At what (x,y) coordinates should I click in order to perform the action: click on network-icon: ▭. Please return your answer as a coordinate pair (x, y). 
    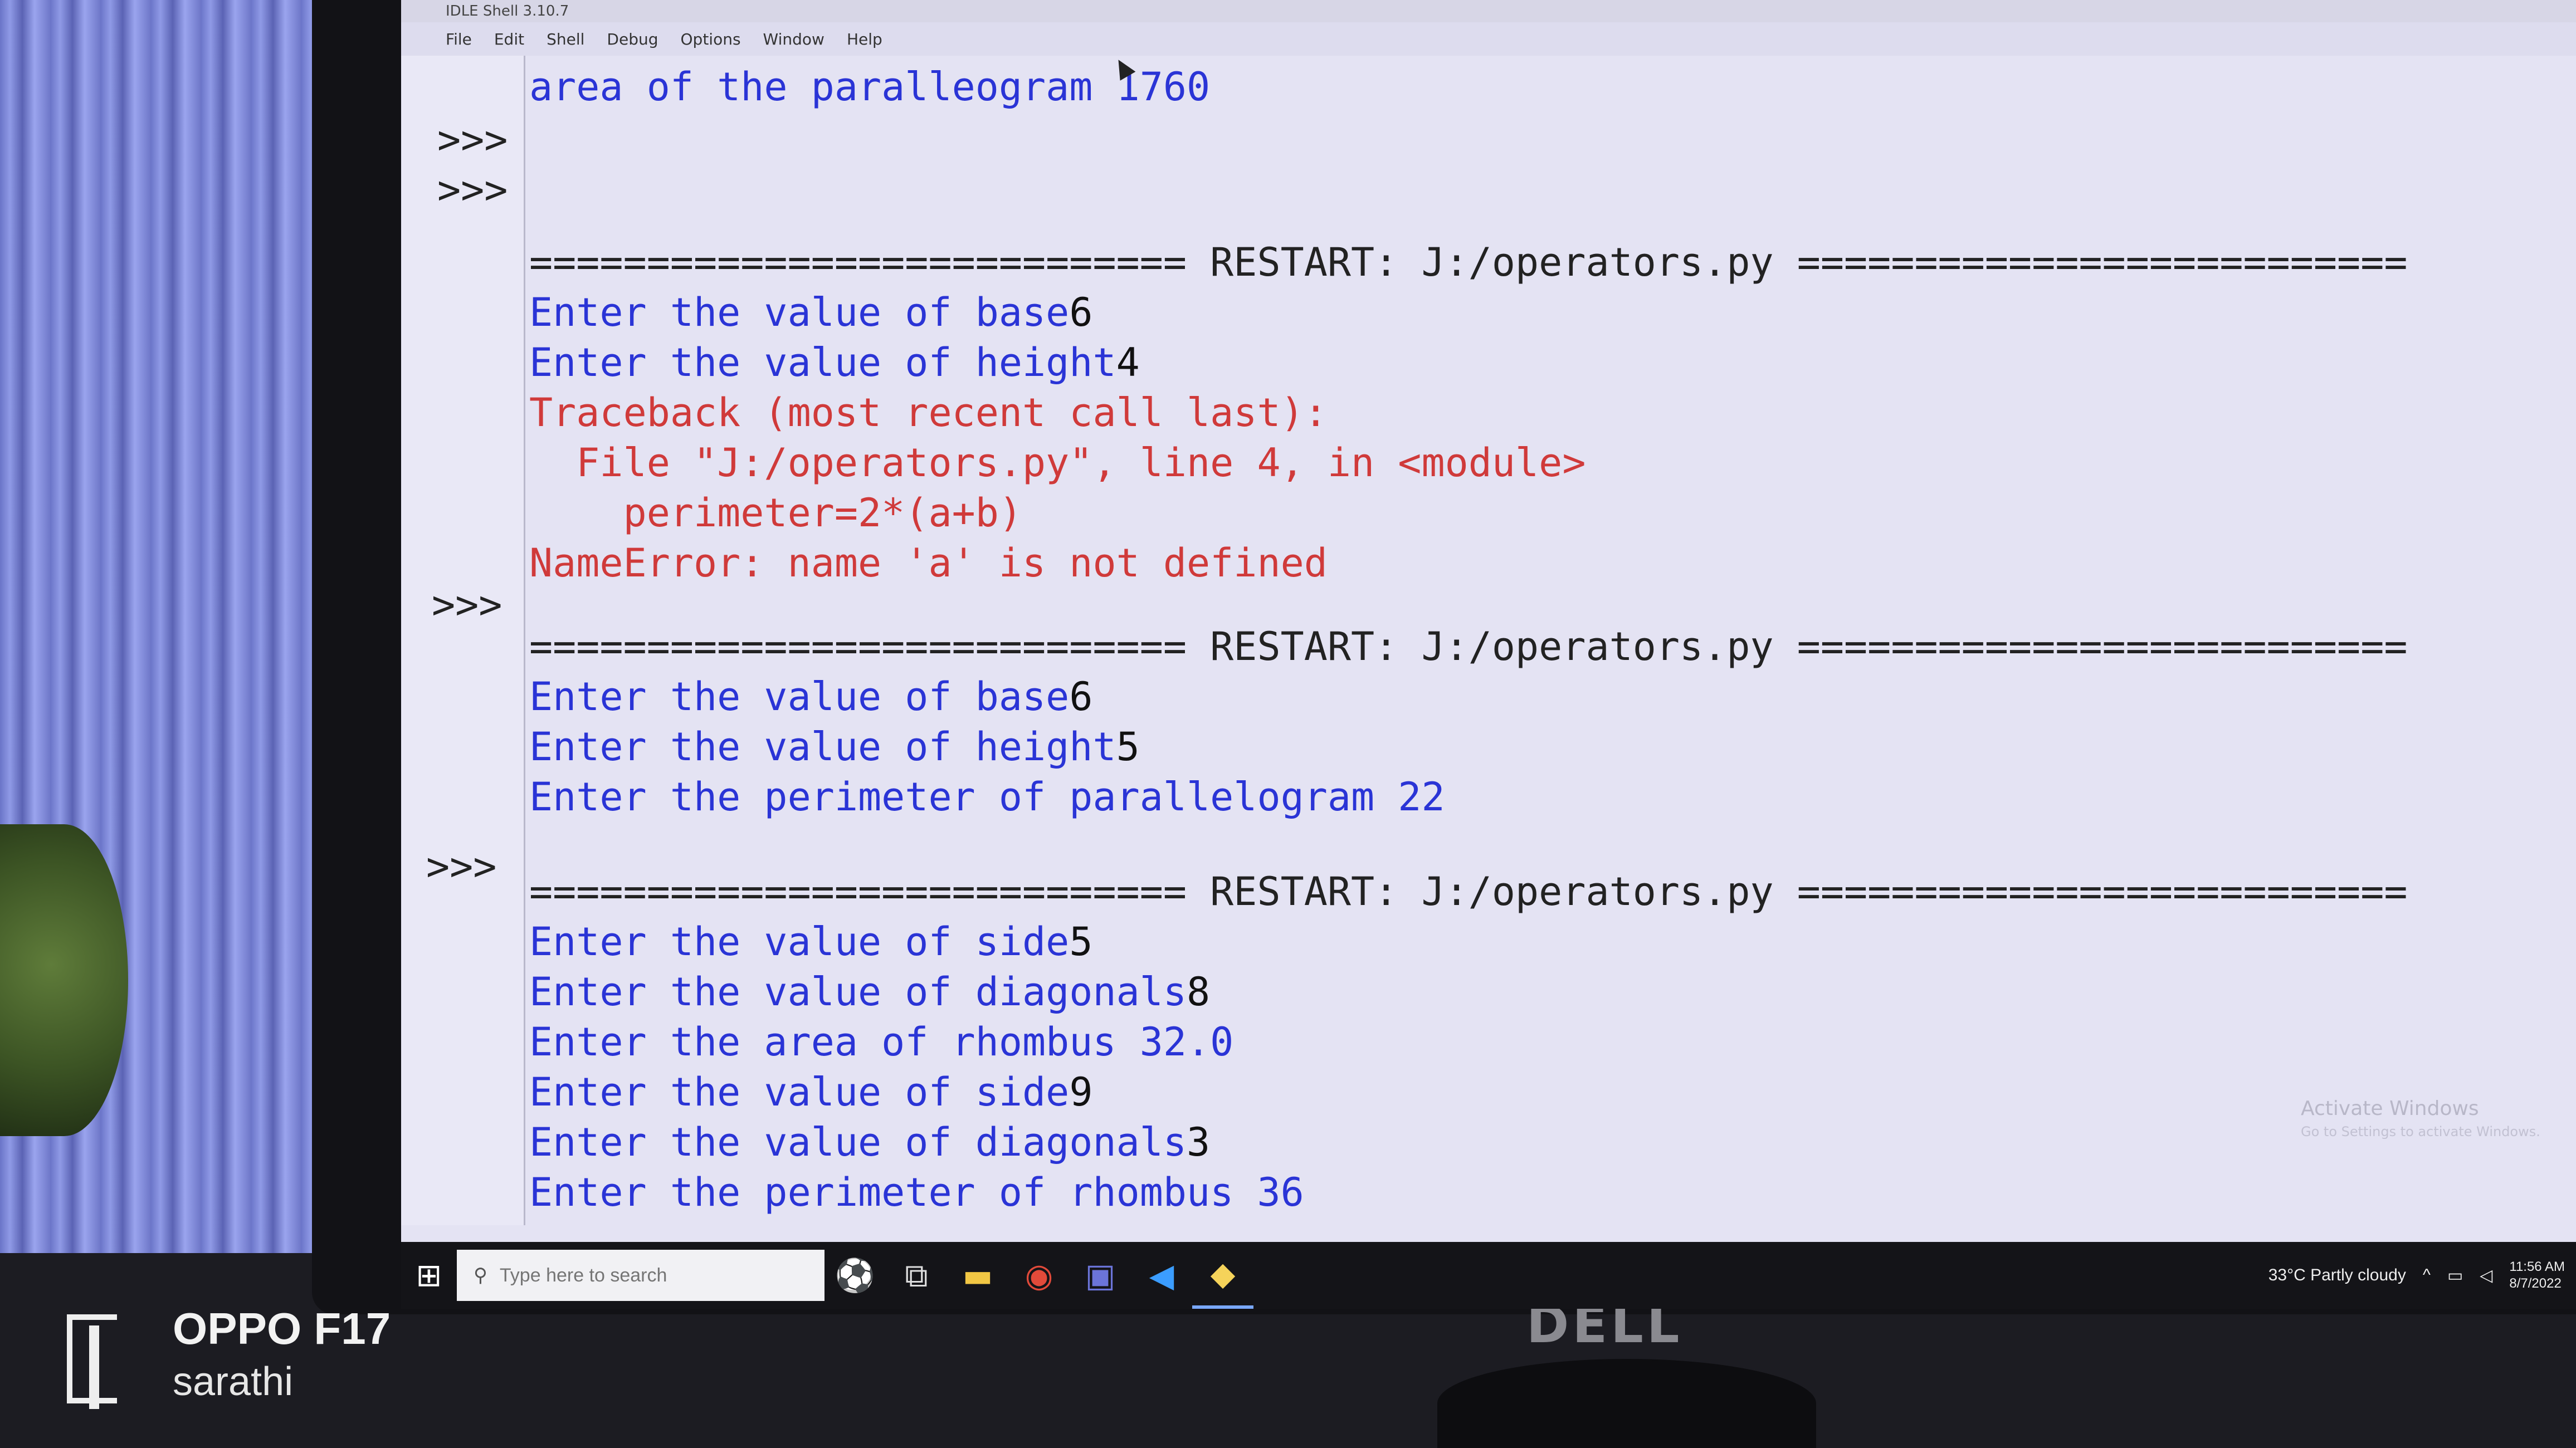
    Looking at the image, I should click on (2455, 1275).